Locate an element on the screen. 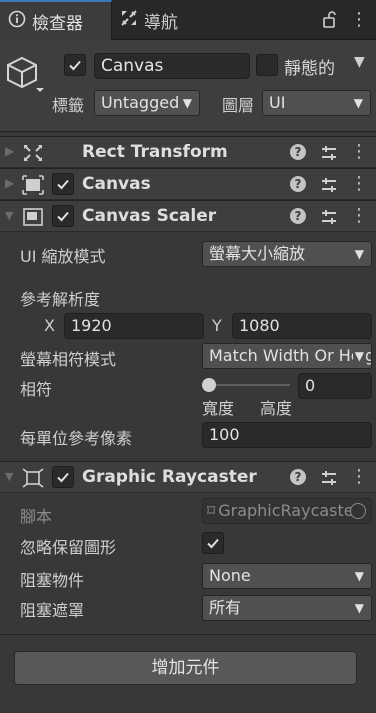 The width and height of the screenshot is (376, 713). reference-resolution-label: 參考解析度 is located at coordinates (60, 299).